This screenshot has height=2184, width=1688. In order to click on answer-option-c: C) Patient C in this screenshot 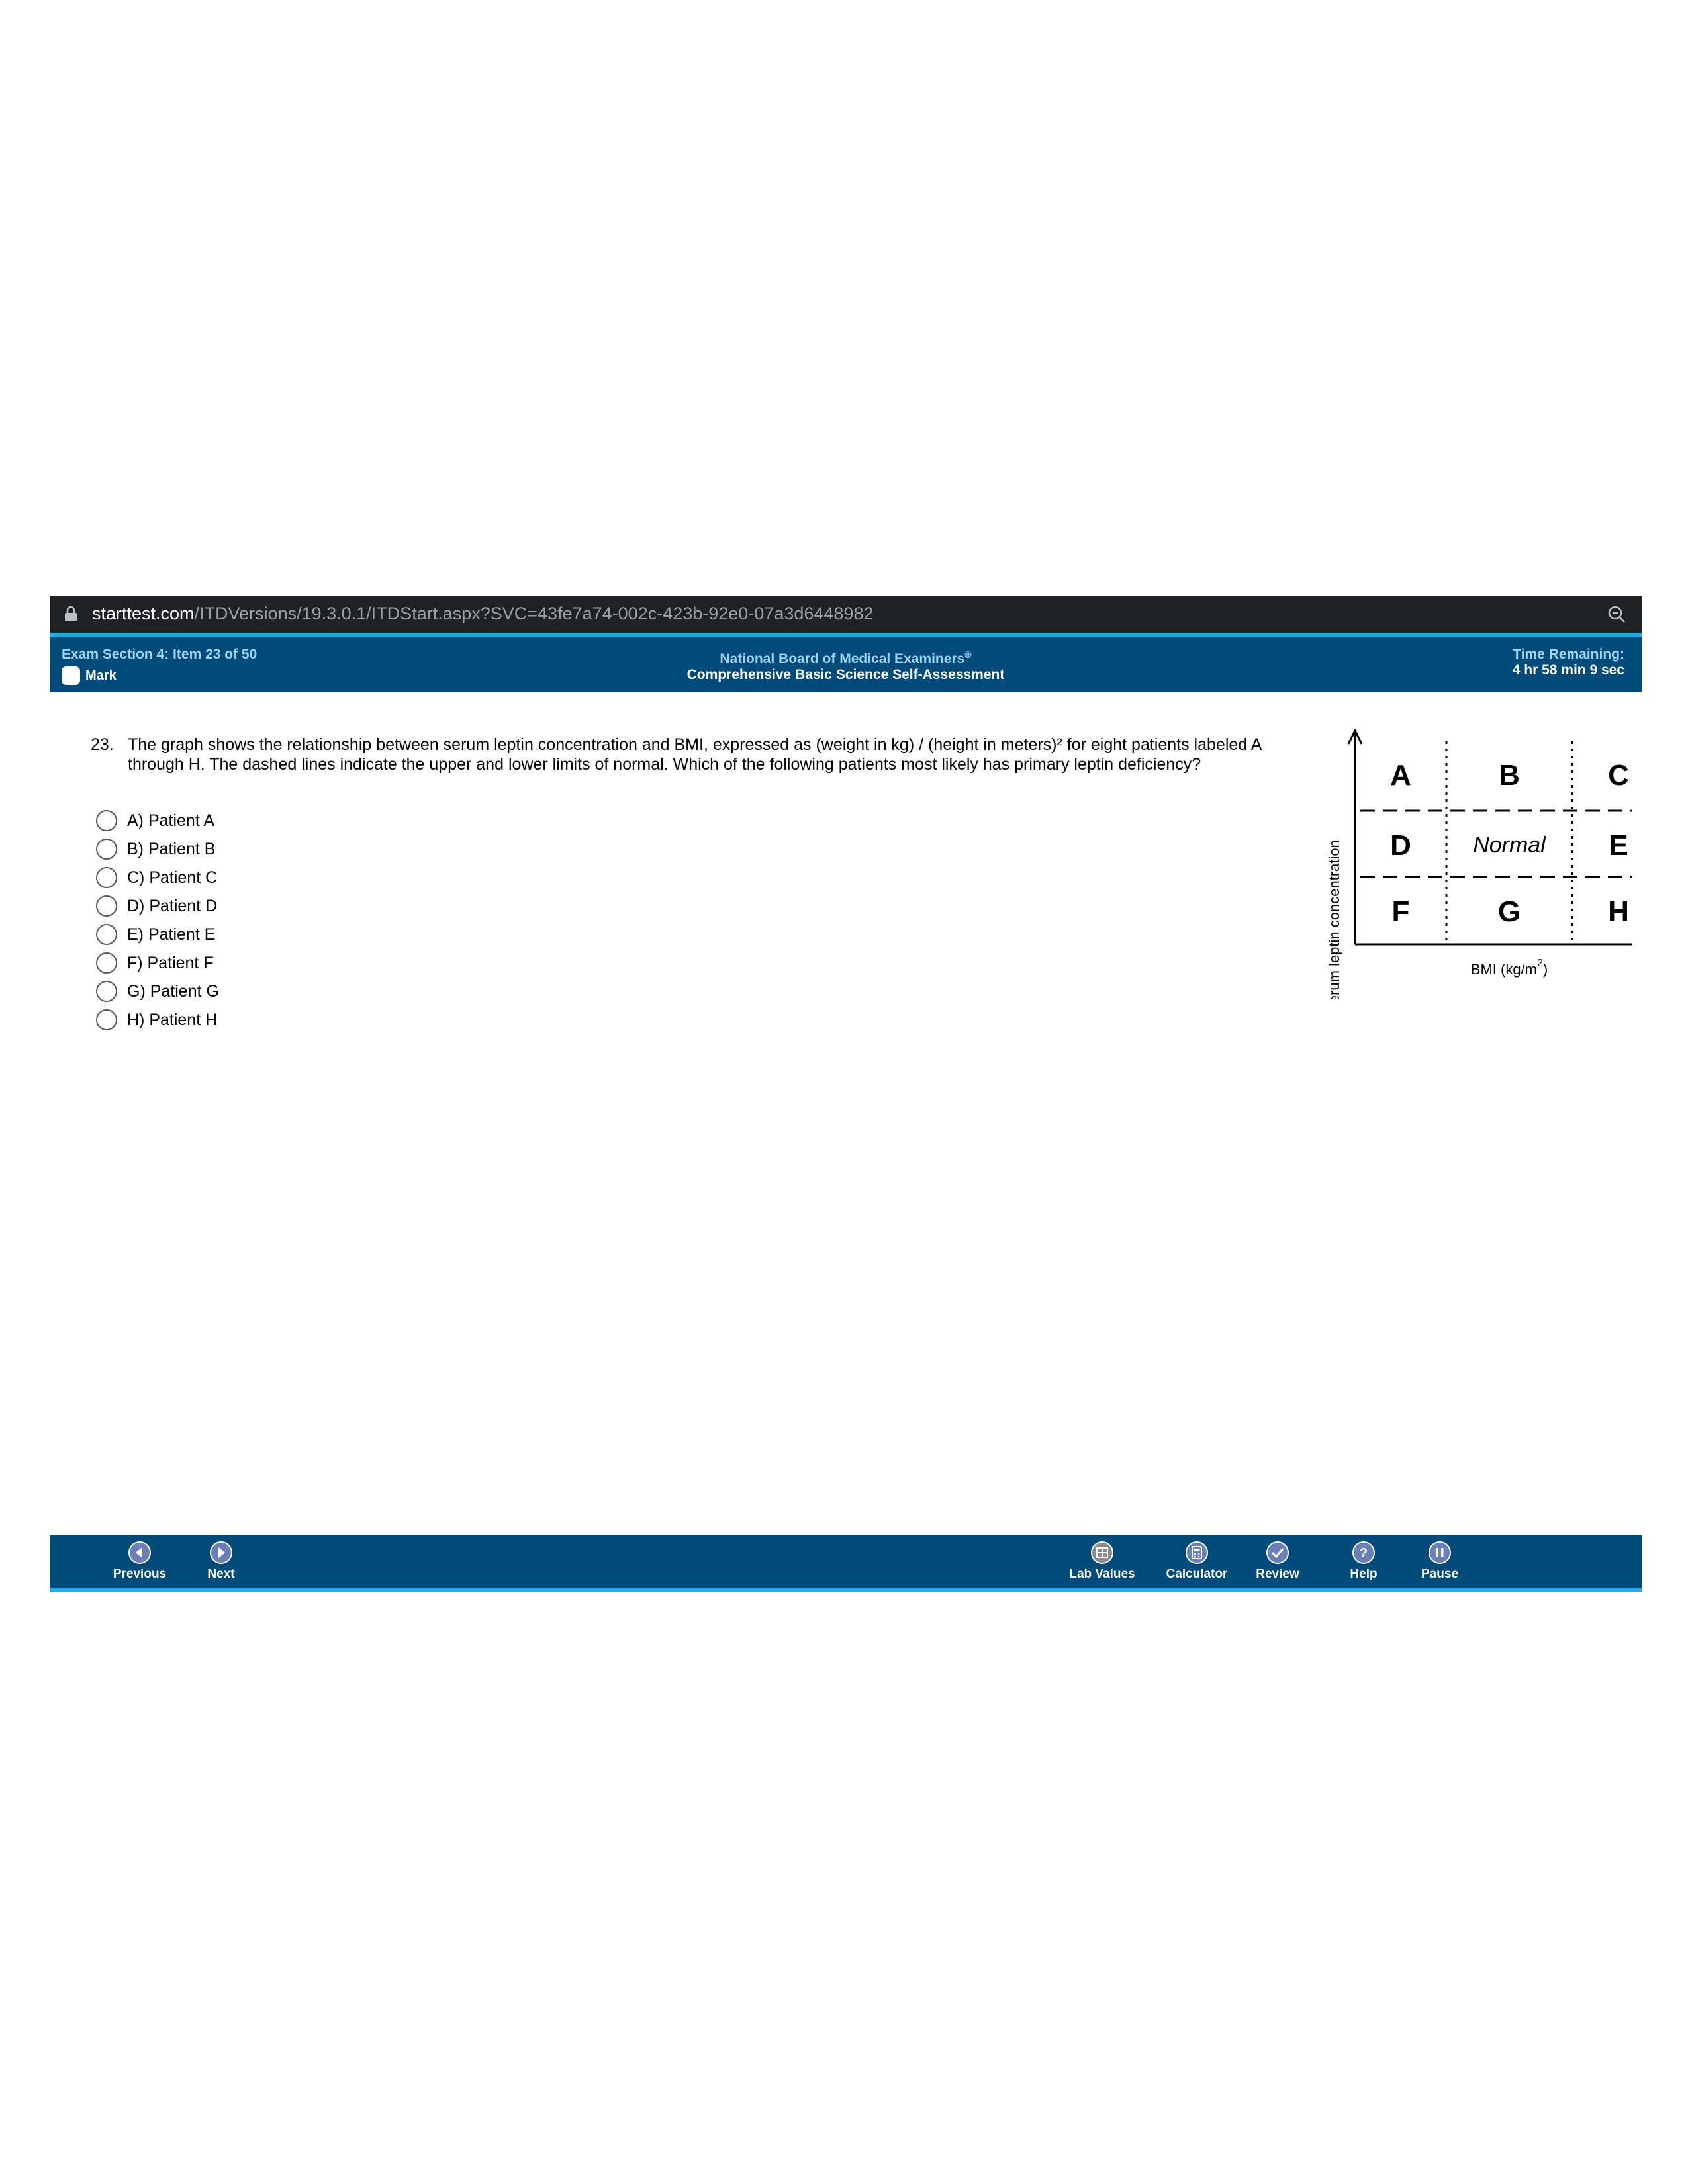, I will do `click(156, 877)`.